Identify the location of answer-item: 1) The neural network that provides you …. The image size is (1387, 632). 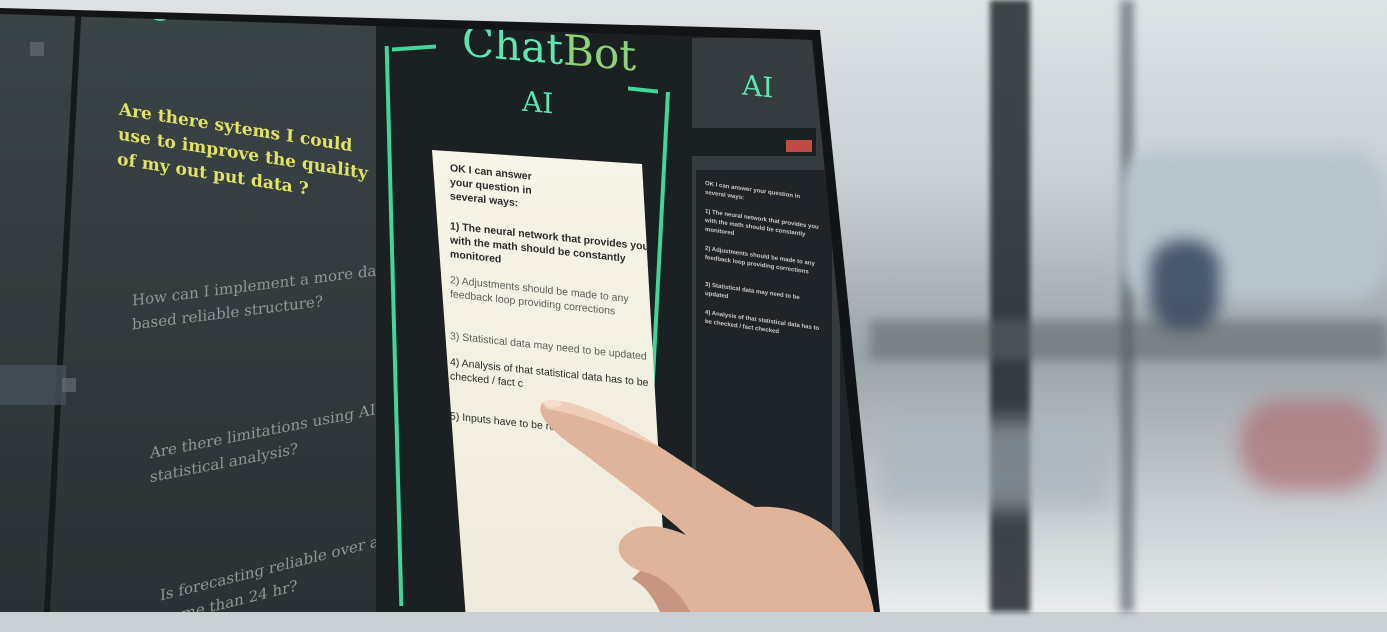
(552, 251).